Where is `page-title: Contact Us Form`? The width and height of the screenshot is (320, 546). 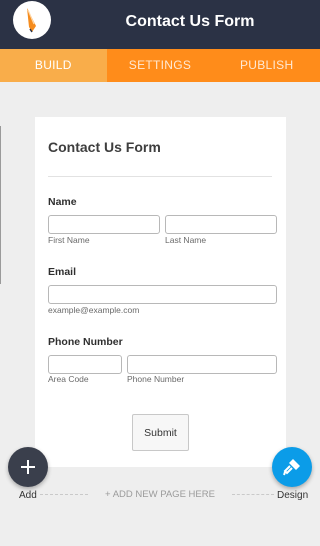 page-title: Contact Us Form is located at coordinates (190, 21).